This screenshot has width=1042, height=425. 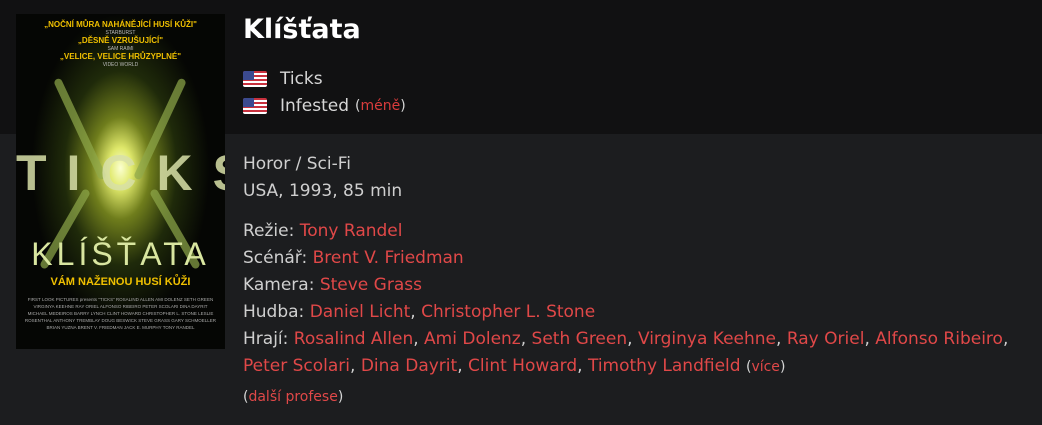 What do you see at coordinates (279, 285) in the screenshot?
I see `camera-label: Kamera:` at bounding box center [279, 285].